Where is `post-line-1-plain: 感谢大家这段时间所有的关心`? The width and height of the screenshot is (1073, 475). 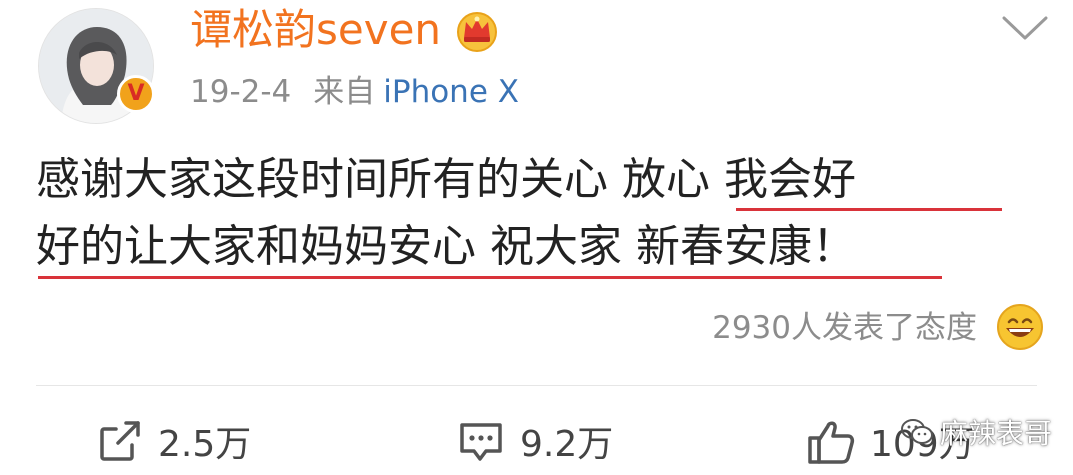
post-line-1-plain: 感谢大家这段时间所有的关心 is located at coordinates (329, 179).